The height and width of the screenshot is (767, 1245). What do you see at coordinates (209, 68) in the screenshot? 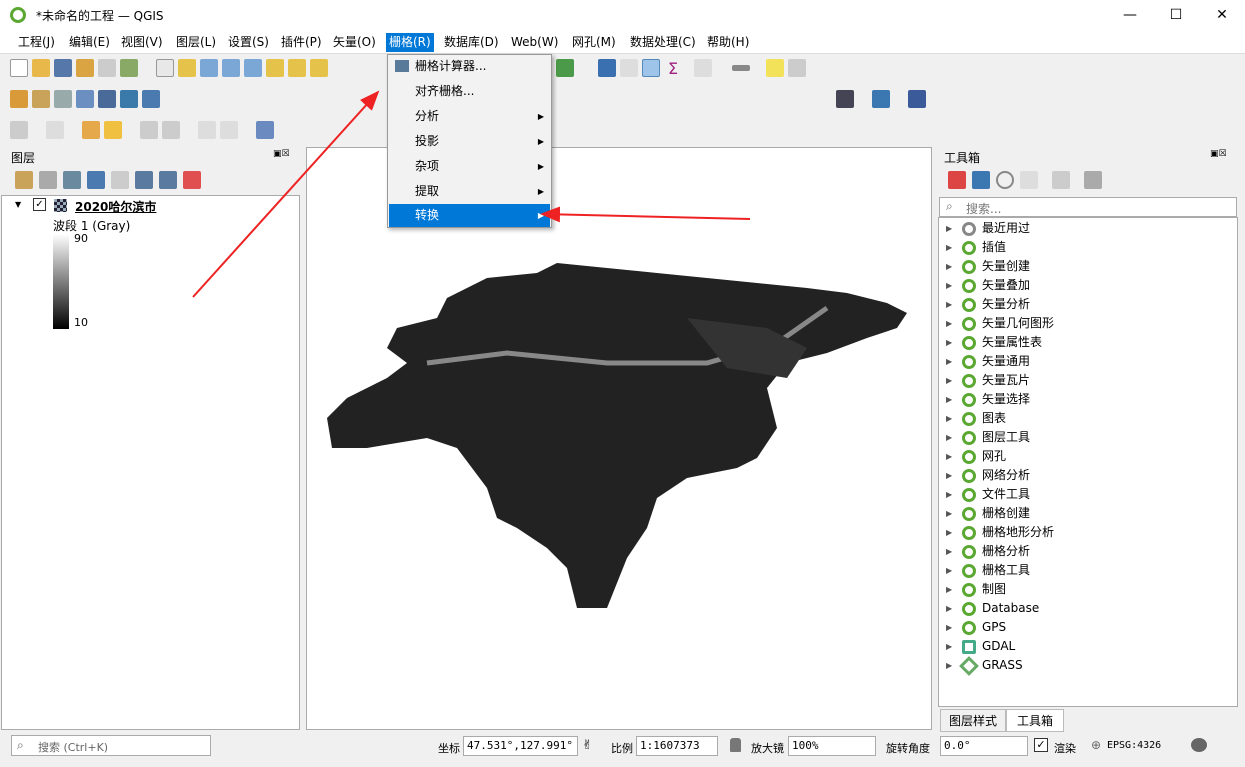
I see `zoom-in-icon` at bounding box center [209, 68].